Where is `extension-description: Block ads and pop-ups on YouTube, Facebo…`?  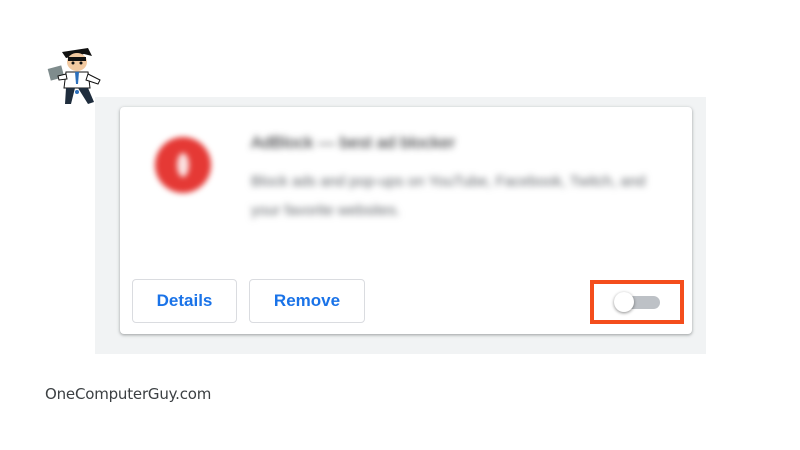 extension-description: Block ads and pop-ups on YouTube, Facebo… is located at coordinates (448, 196).